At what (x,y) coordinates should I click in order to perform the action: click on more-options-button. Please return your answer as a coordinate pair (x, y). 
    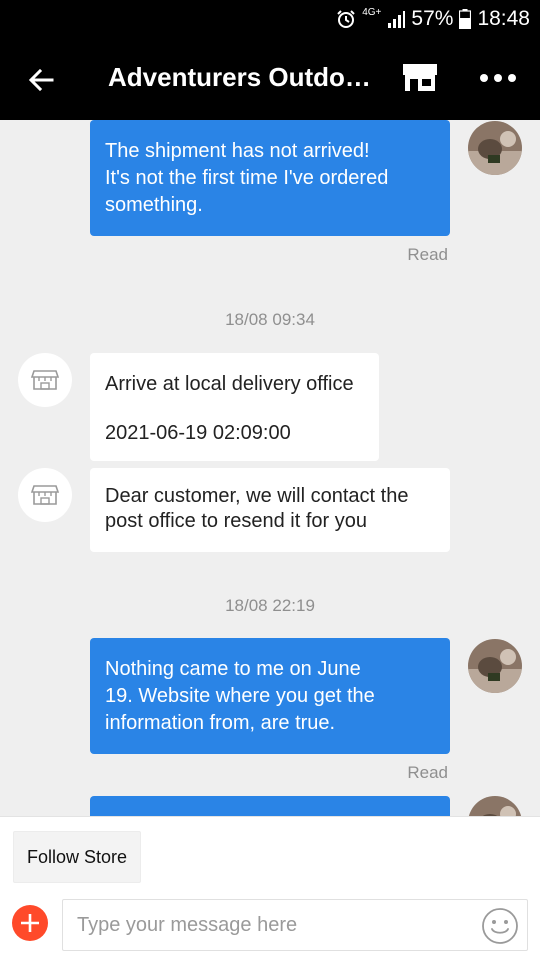
    Looking at the image, I should click on (498, 78).